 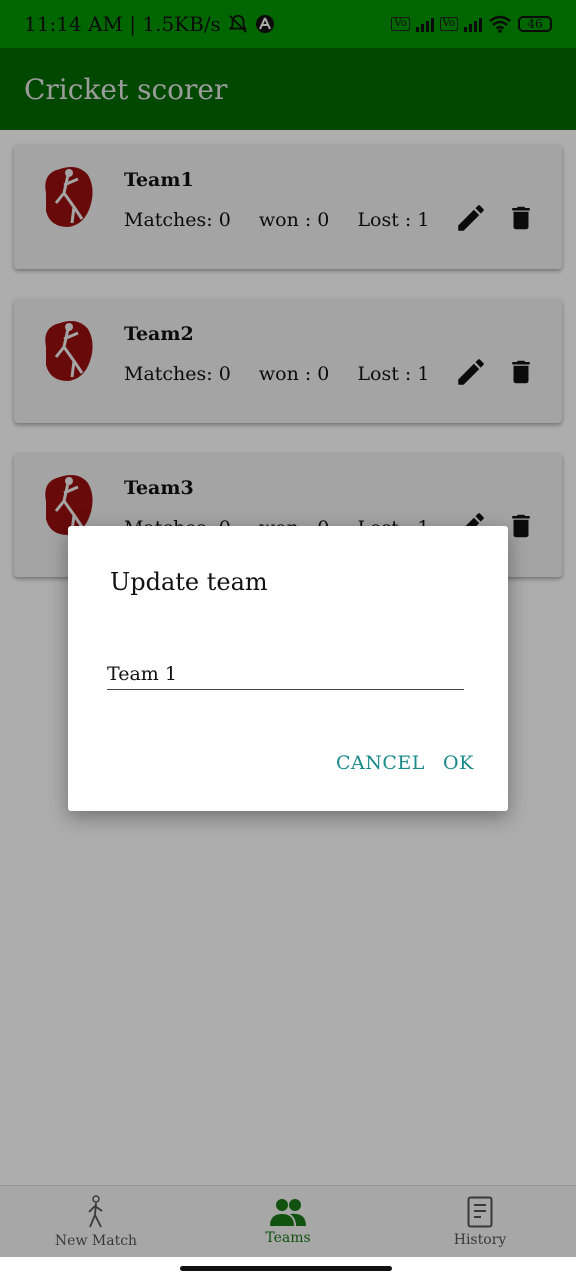 I want to click on gesture-area, so click(x=288, y=1268).